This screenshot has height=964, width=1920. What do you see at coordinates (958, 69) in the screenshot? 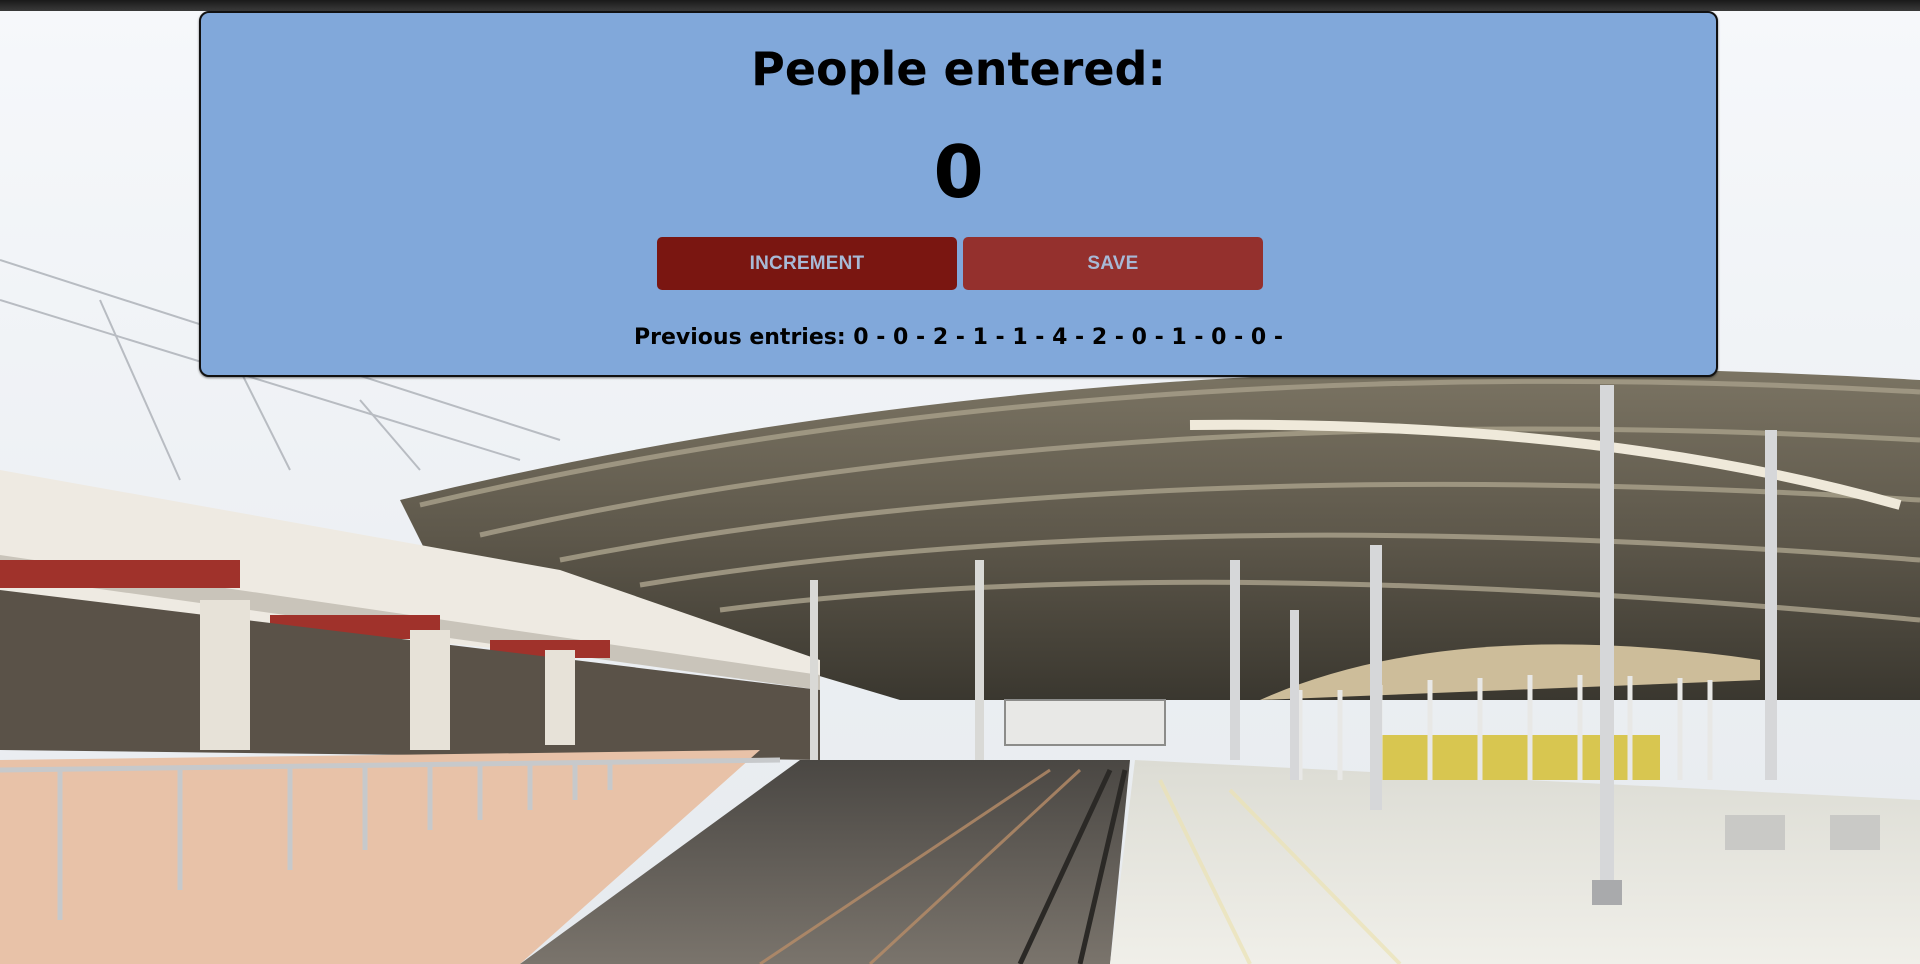
I see `counter-title: People entered:` at bounding box center [958, 69].